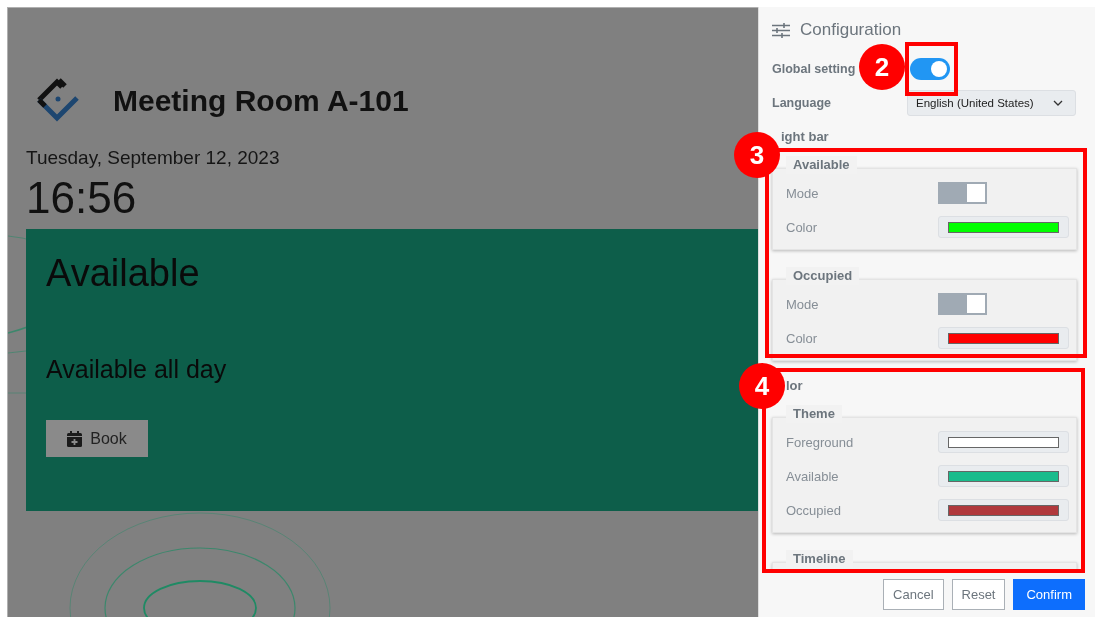 The image size is (1095, 617). What do you see at coordinates (81, 198) in the screenshot?
I see `time-text: 16:56` at bounding box center [81, 198].